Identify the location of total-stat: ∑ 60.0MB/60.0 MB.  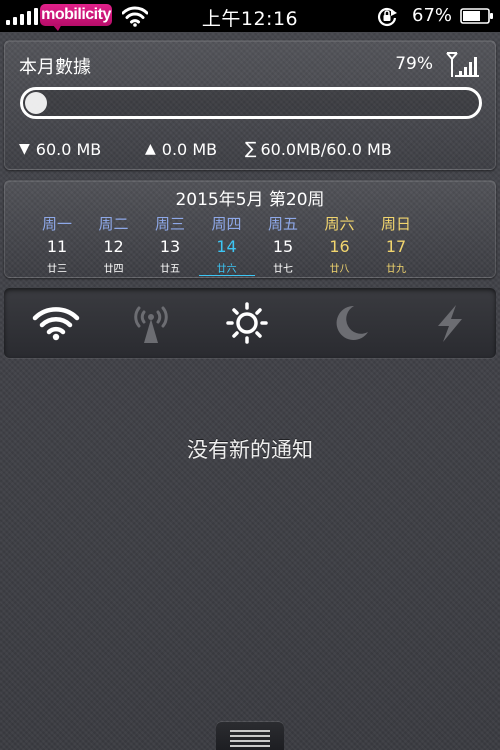
(318, 149).